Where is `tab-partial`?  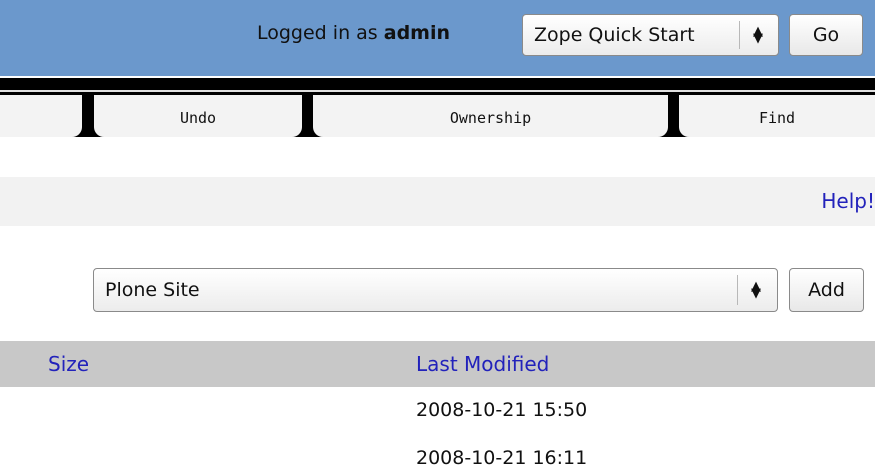
tab-partial is located at coordinates (41, 116).